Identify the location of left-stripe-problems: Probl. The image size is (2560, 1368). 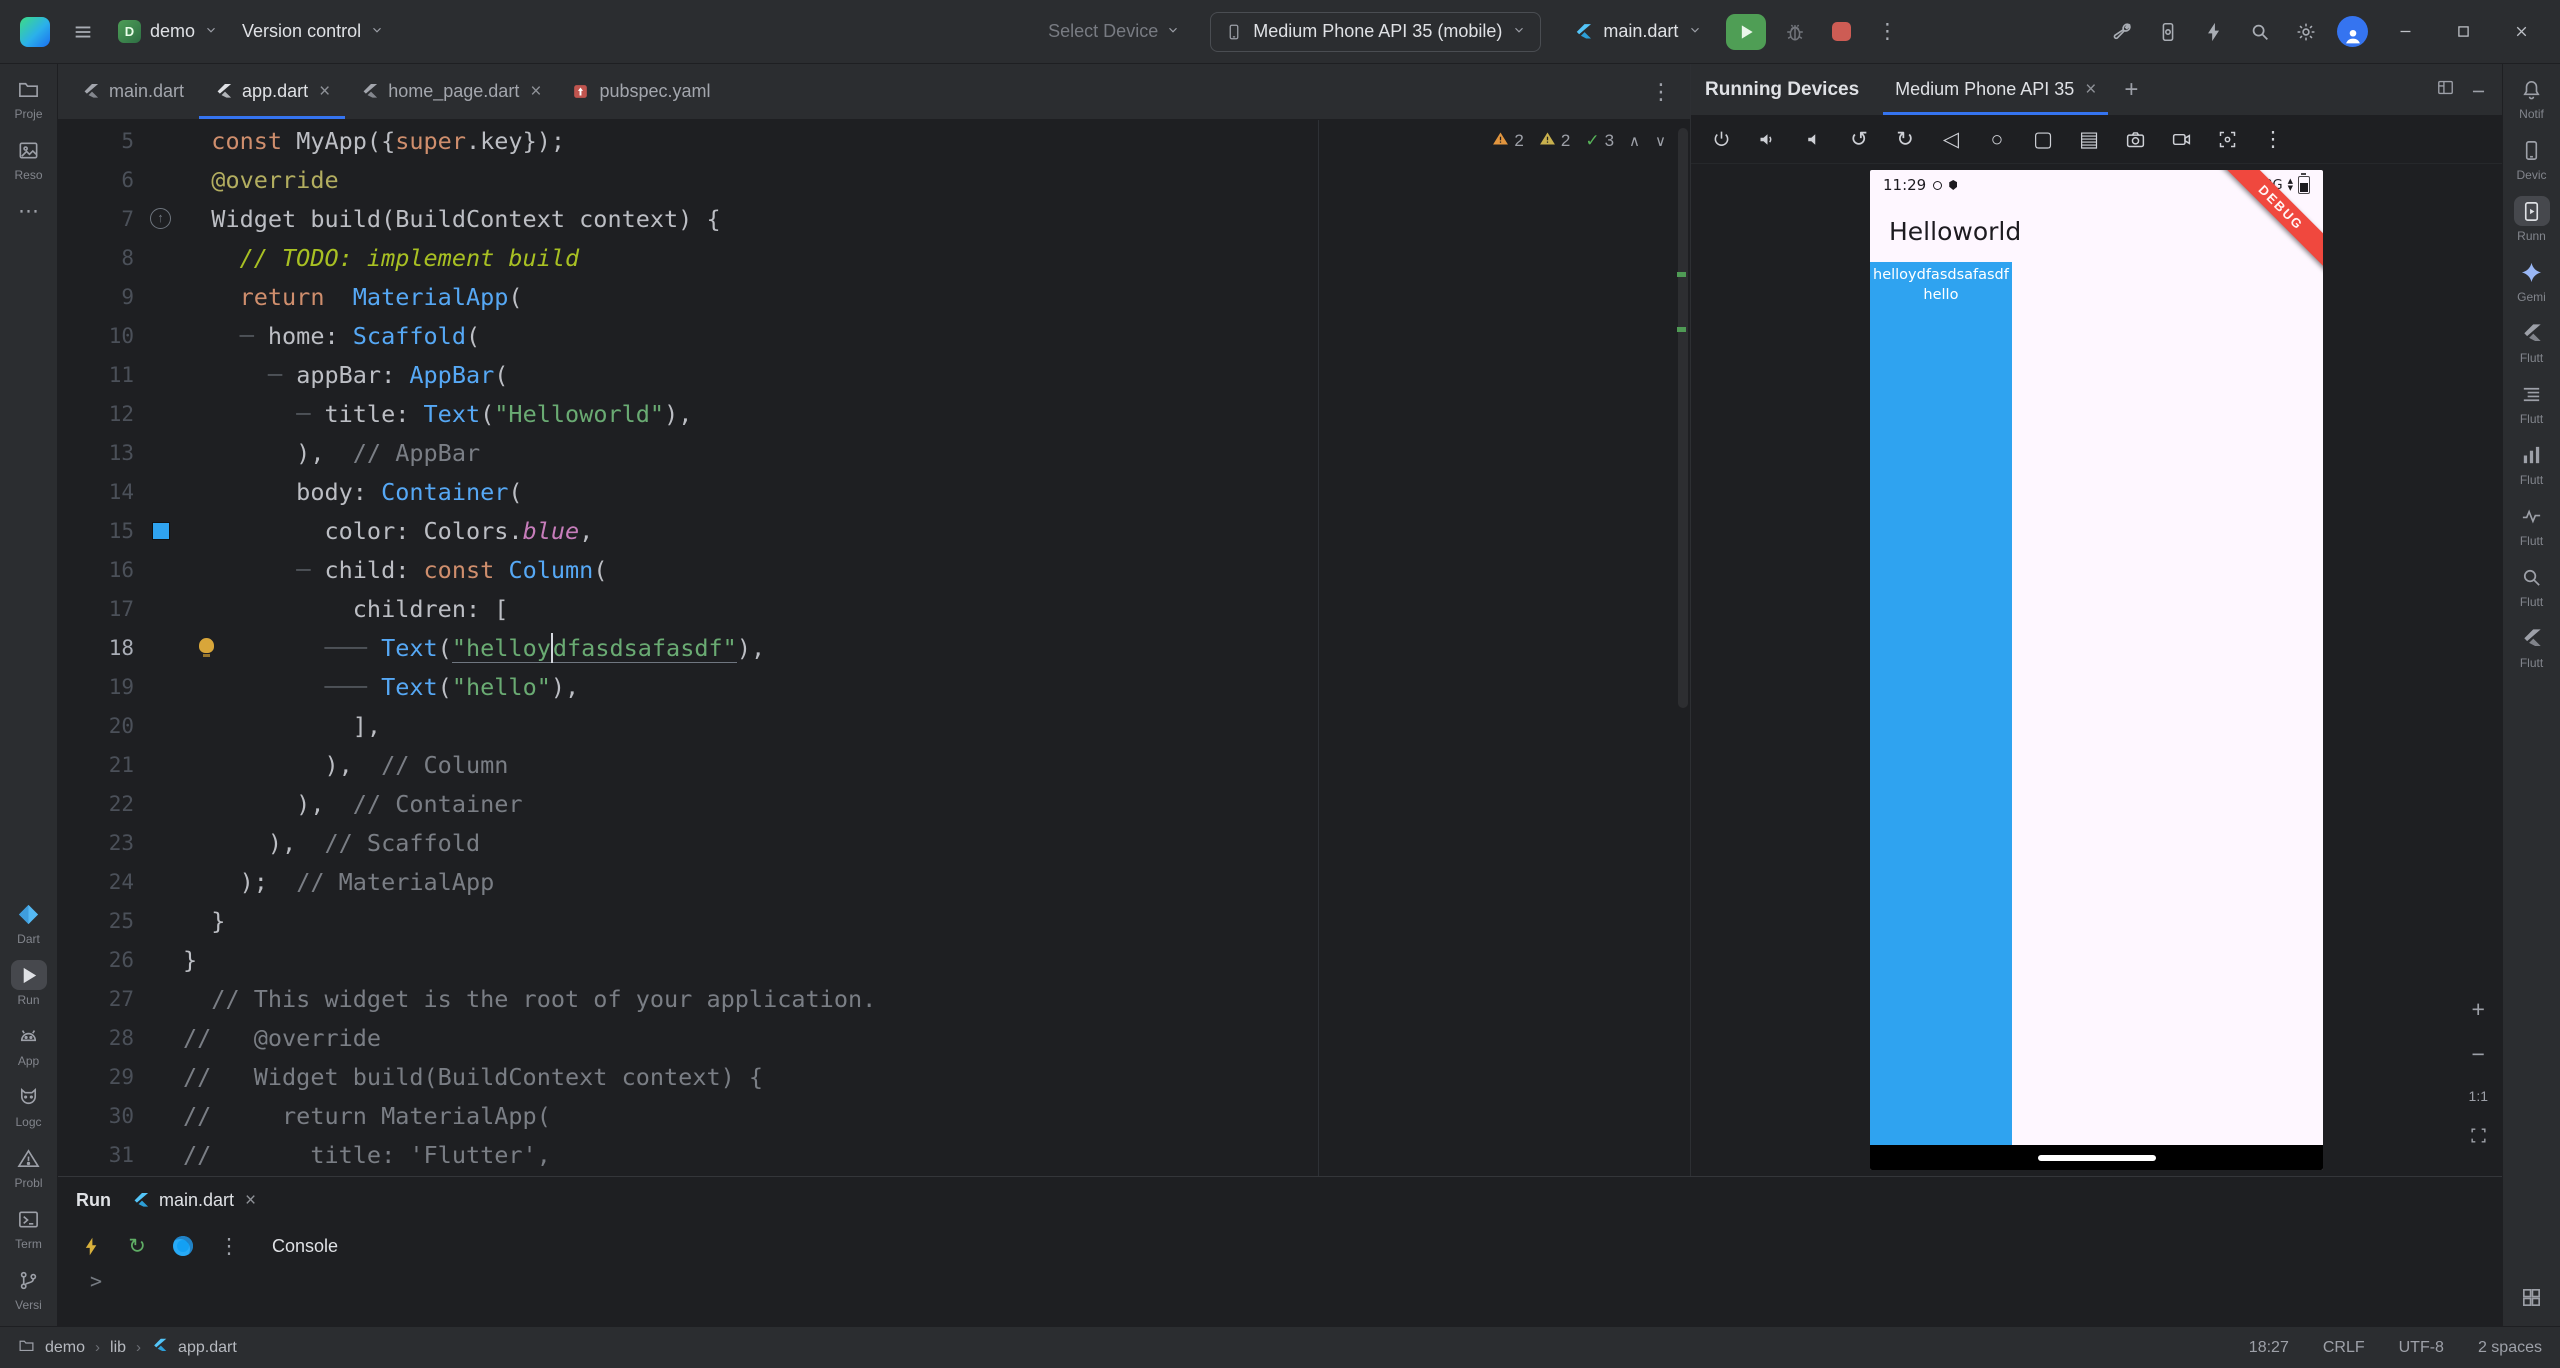
(29, 1166).